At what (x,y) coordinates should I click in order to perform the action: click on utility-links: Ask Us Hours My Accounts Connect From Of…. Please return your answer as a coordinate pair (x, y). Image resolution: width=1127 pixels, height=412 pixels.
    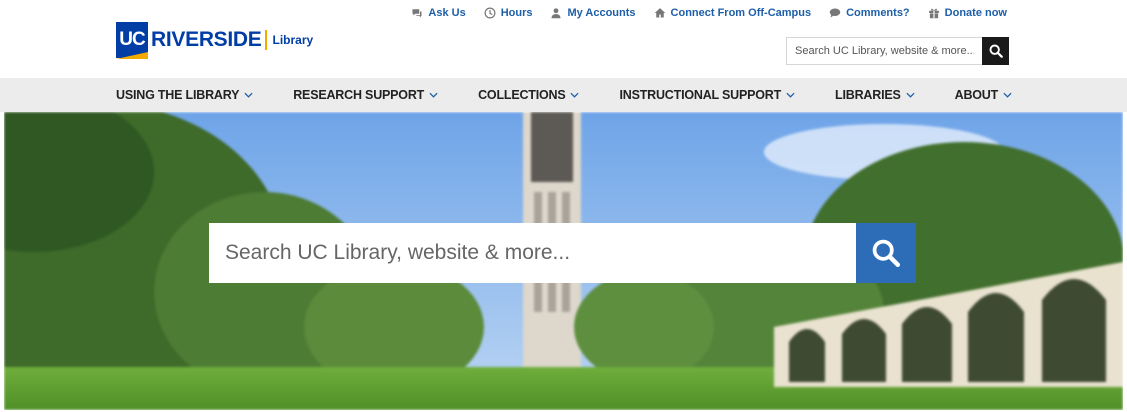
    Looking at the image, I should click on (709, 13).